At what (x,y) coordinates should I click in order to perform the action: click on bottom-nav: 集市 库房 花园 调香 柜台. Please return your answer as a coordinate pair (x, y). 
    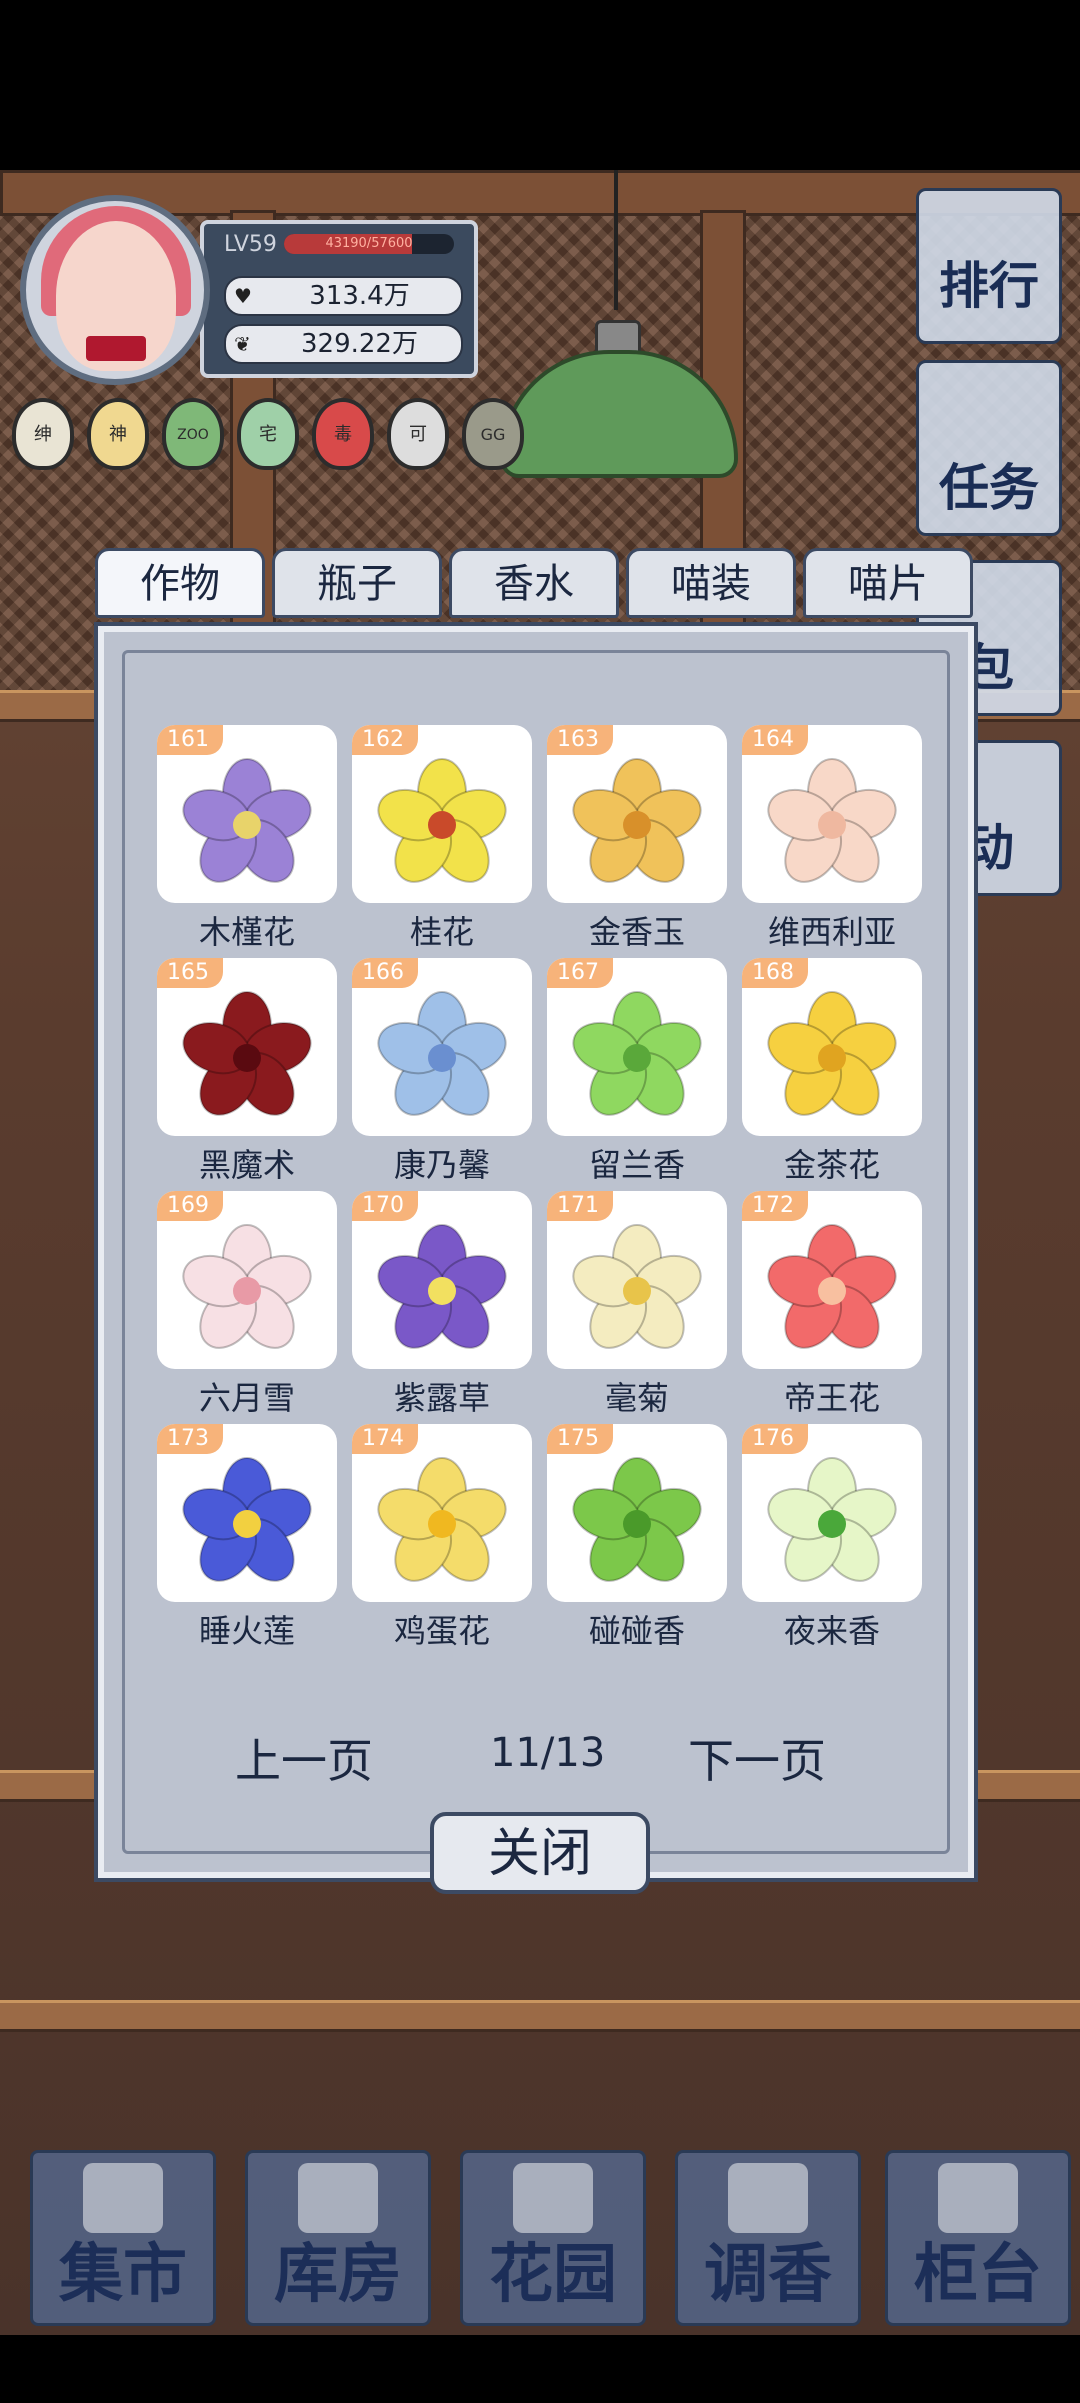
    Looking at the image, I should click on (540, 2230).